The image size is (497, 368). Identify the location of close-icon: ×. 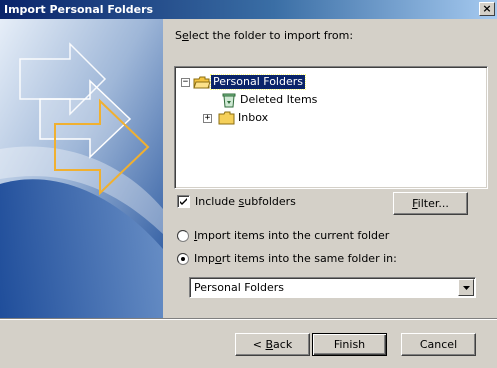
(487, 8).